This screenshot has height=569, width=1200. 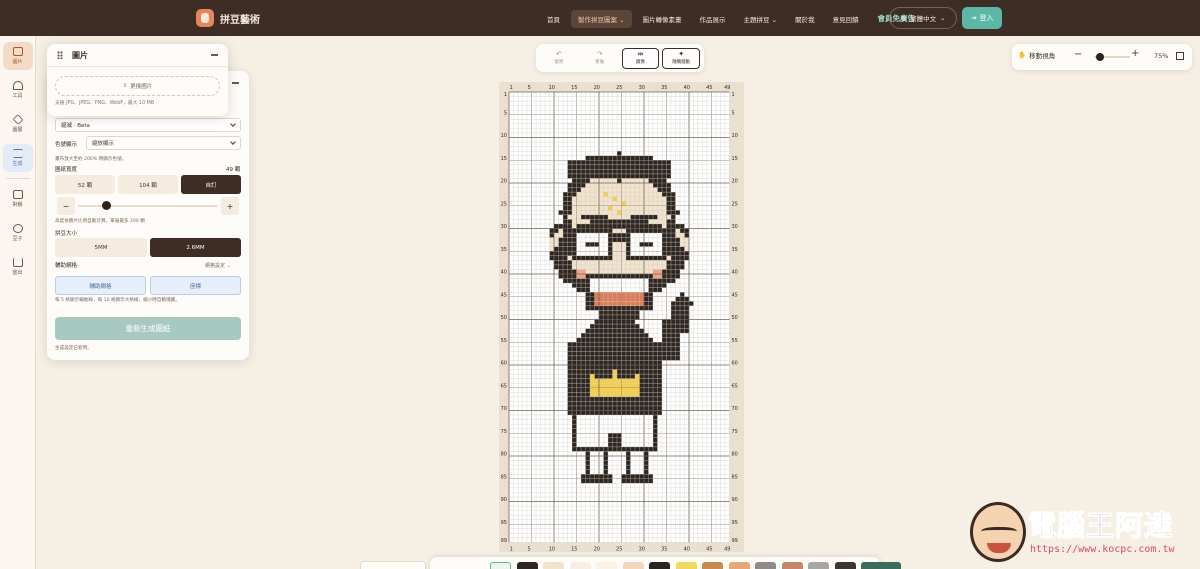 I want to click on nav-about: 關於我, so click(x=805, y=19).